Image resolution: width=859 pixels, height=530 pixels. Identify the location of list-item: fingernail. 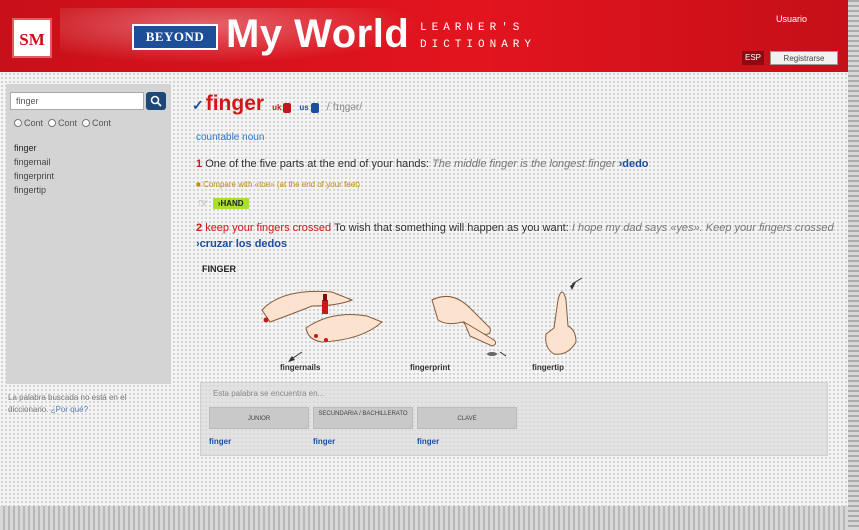
(34, 163).